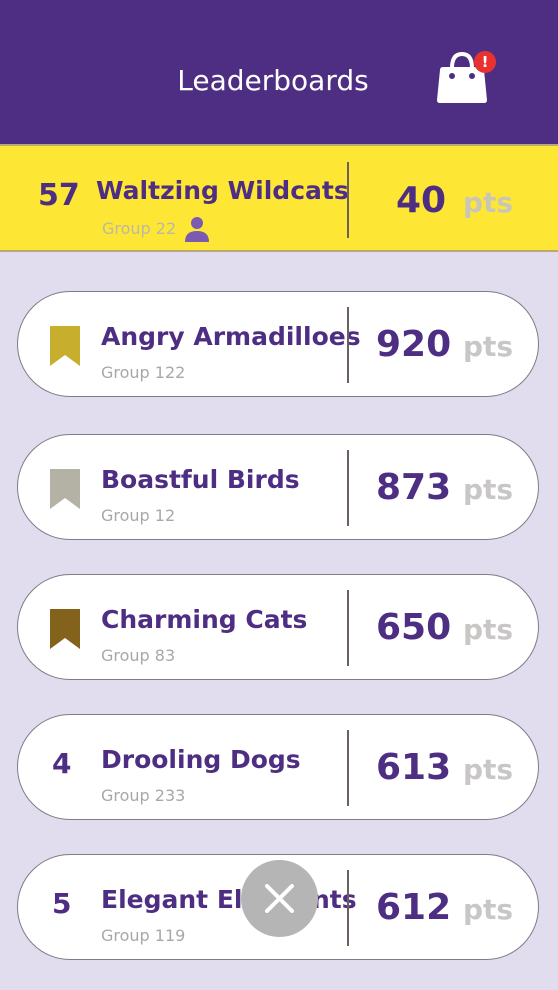 The height and width of the screenshot is (990, 558). Describe the element at coordinates (143, 935) in the screenshot. I see `team-group: Group 119` at that location.